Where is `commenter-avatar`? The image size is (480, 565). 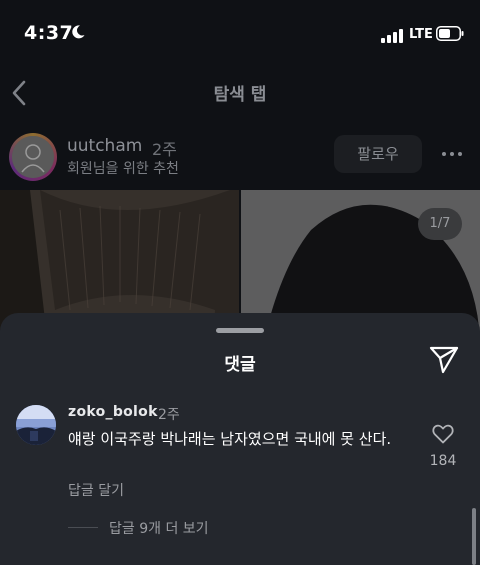
commenter-avatar is located at coordinates (36, 425).